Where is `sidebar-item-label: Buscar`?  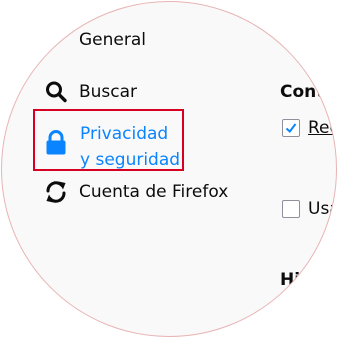
sidebar-item-label: Buscar is located at coordinates (108, 92).